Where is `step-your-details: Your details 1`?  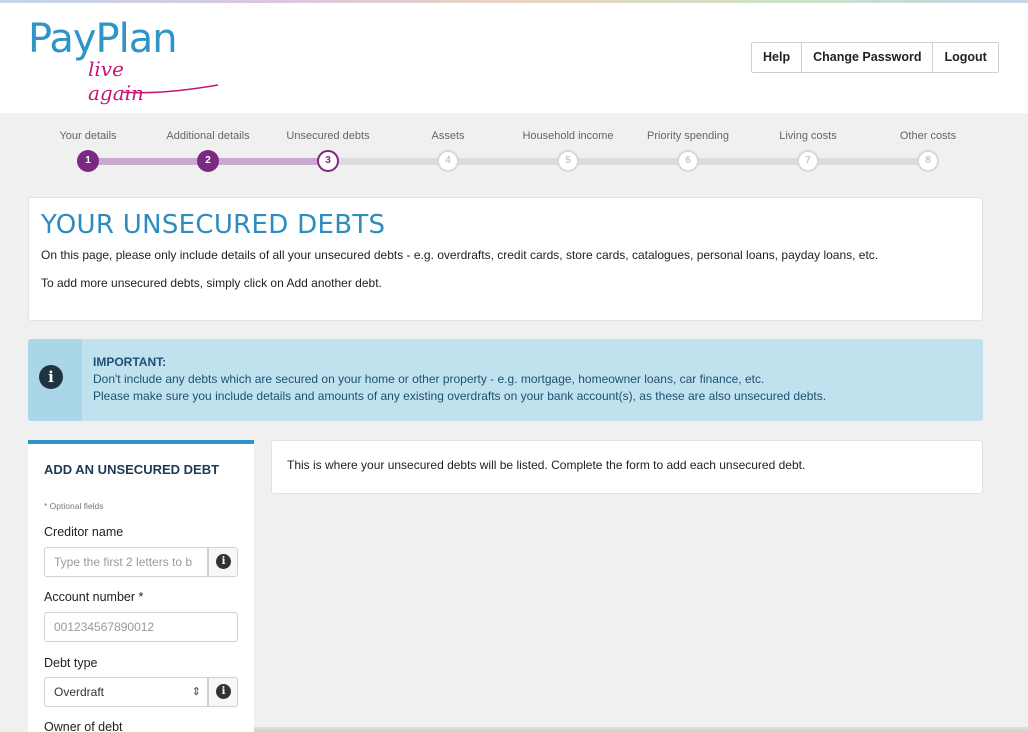 step-your-details: Your details 1 is located at coordinates (88, 151).